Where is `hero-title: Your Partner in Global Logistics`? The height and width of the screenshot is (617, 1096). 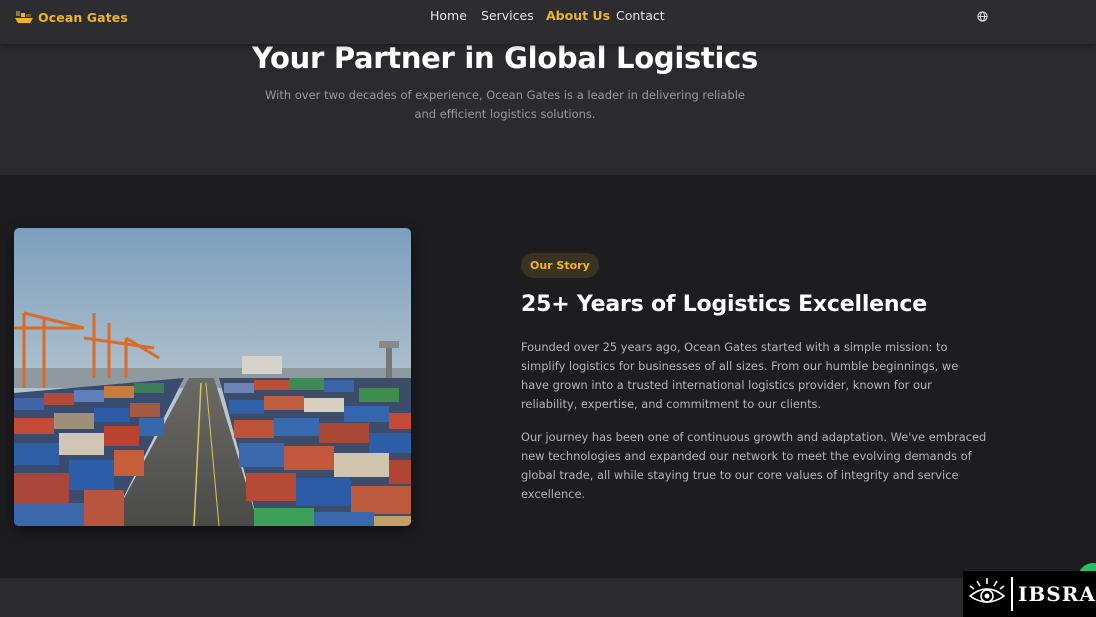
hero-title: Your Partner in Global Logistics is located at coordinates (505, 58).